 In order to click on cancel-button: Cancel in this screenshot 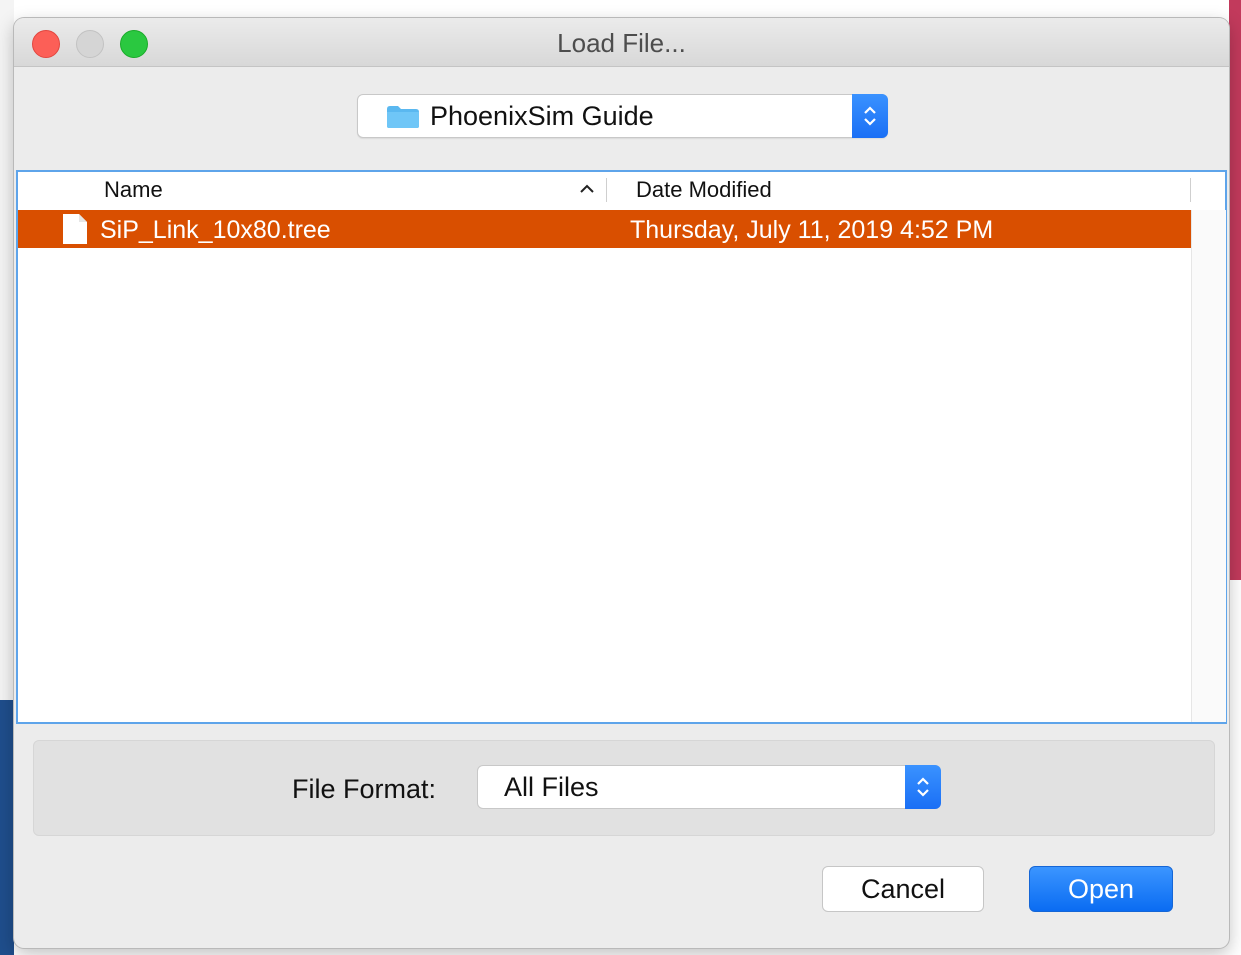, I will do `click(903, 889)`.